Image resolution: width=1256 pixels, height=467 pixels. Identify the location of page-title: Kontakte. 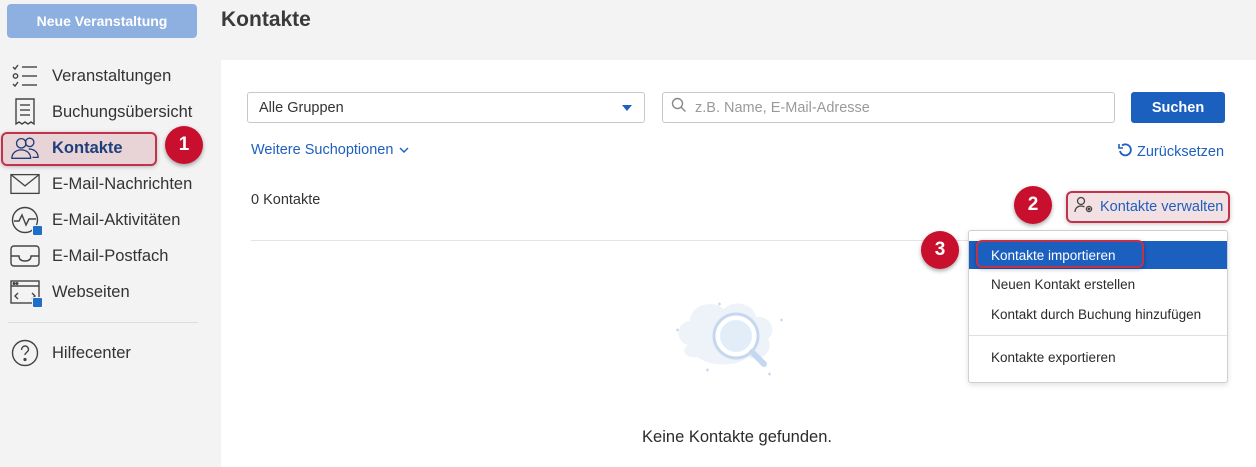
(266, 19).